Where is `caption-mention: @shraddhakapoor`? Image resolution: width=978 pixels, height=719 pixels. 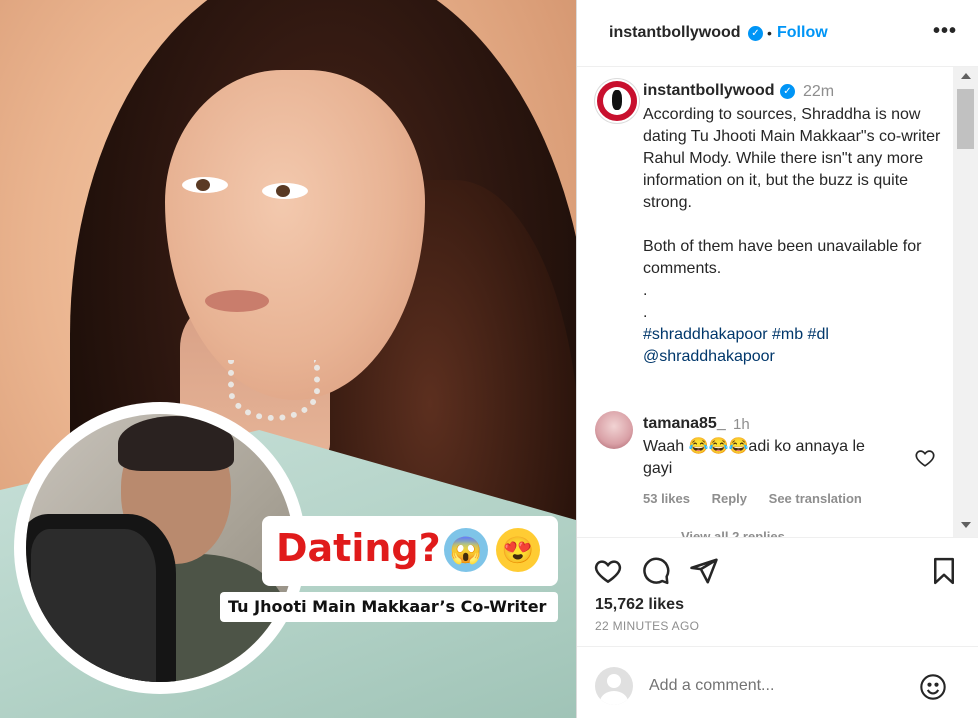 caption-mention: @shraddhakapoor is located at coordinates (793, 357).